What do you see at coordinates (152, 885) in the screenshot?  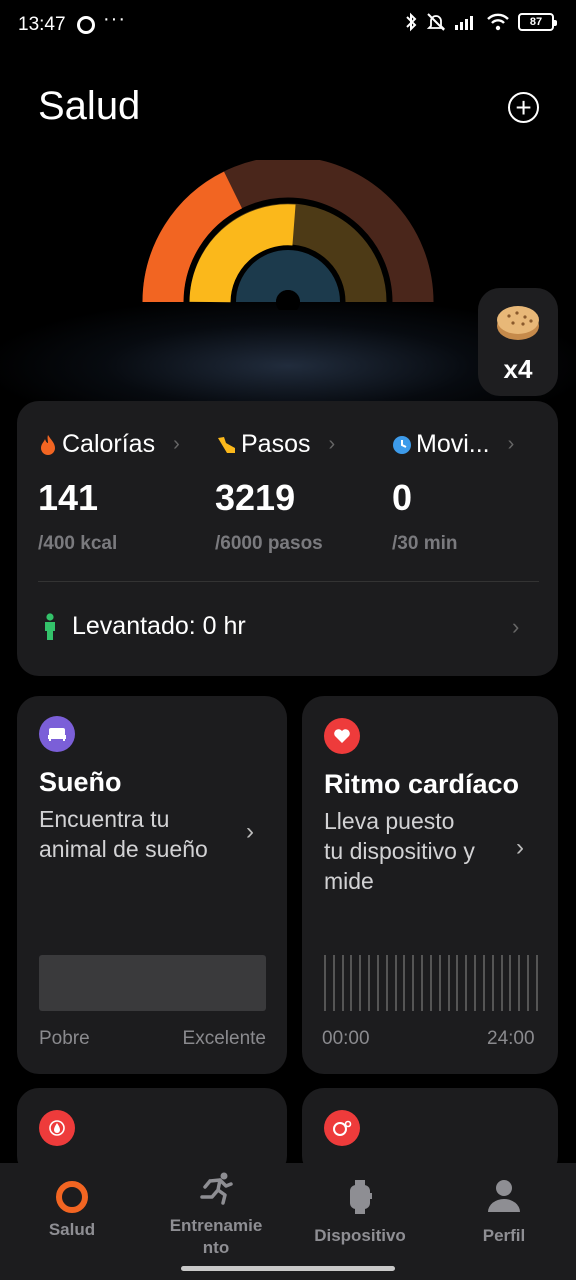 I see `sleep-card` at bounding box center [152, 885].